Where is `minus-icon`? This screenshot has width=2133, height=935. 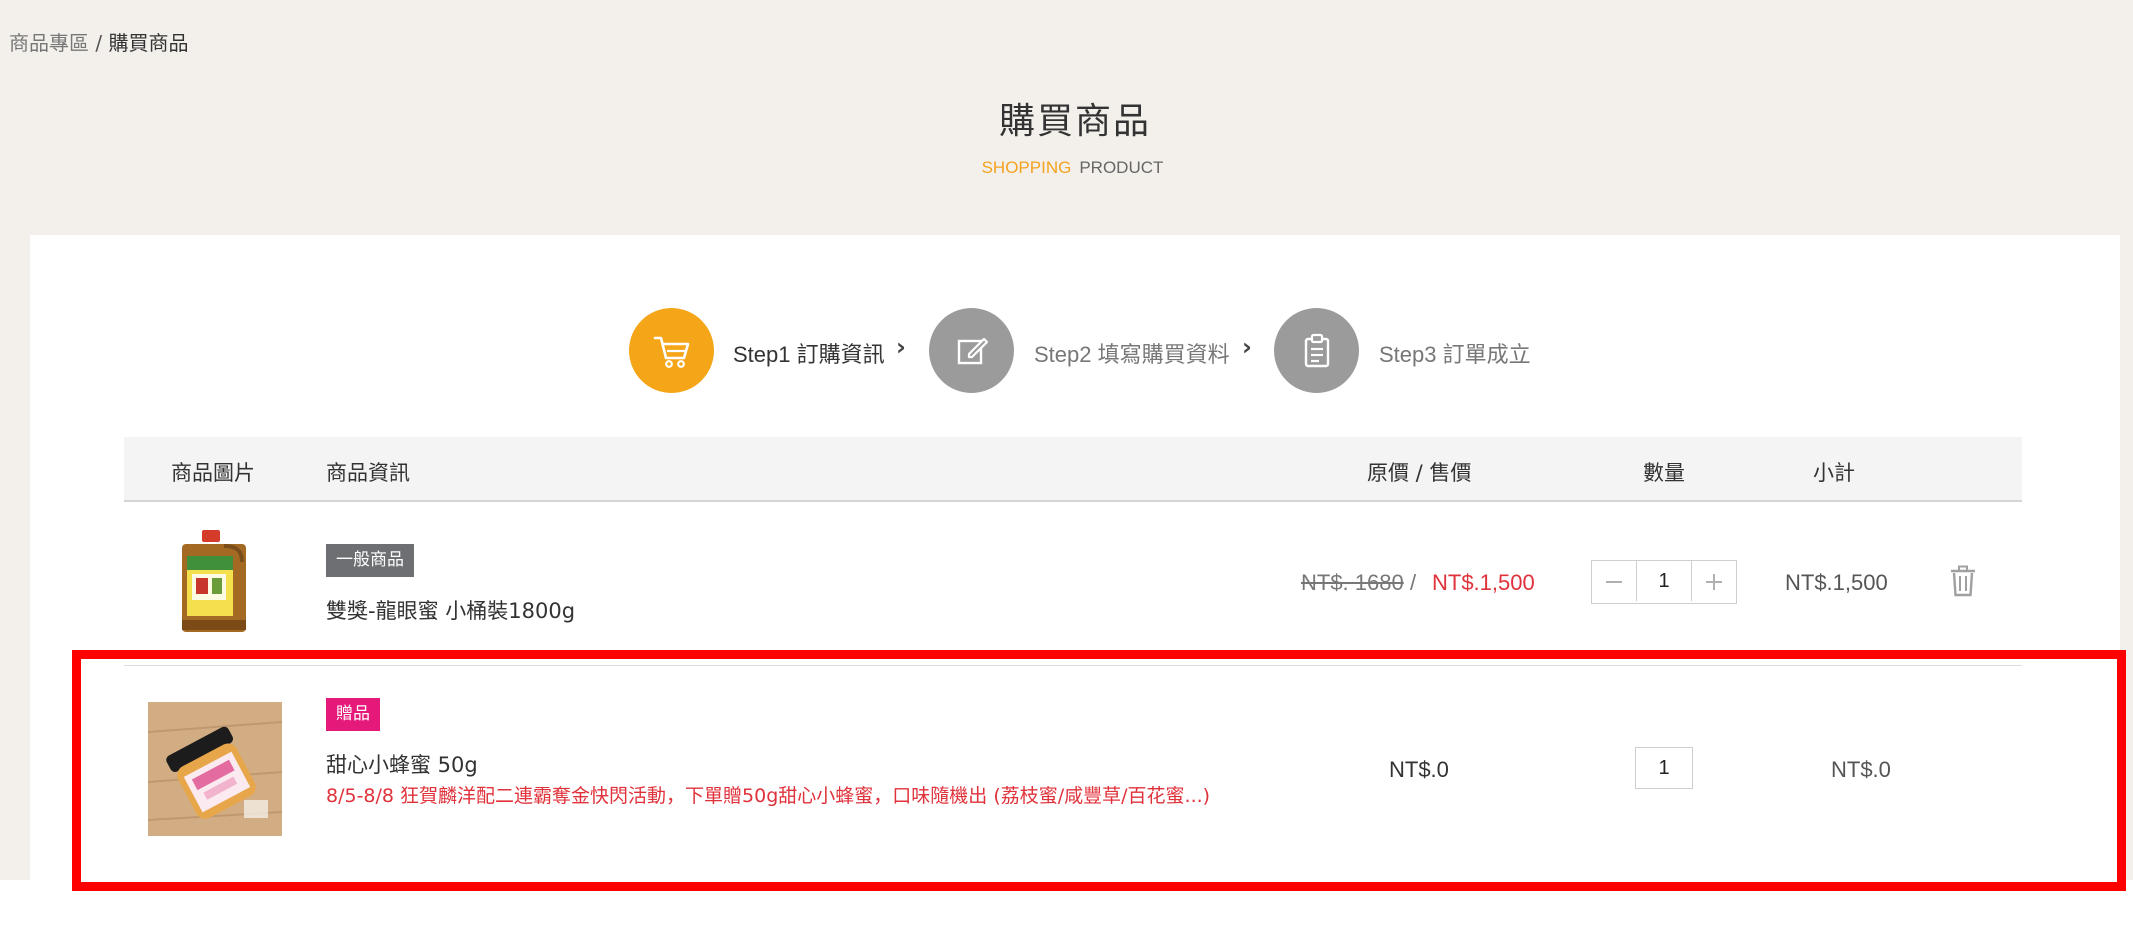 minus-icon is located at coordinates (1614, 582).